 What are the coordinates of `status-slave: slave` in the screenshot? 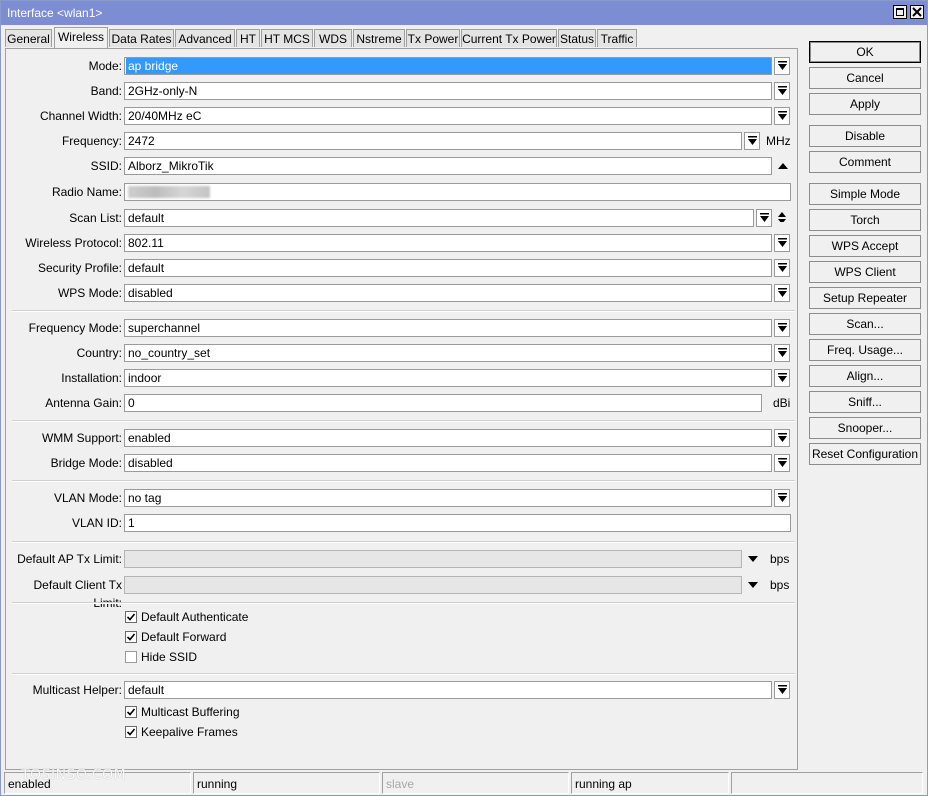 It's located at (475, 783).